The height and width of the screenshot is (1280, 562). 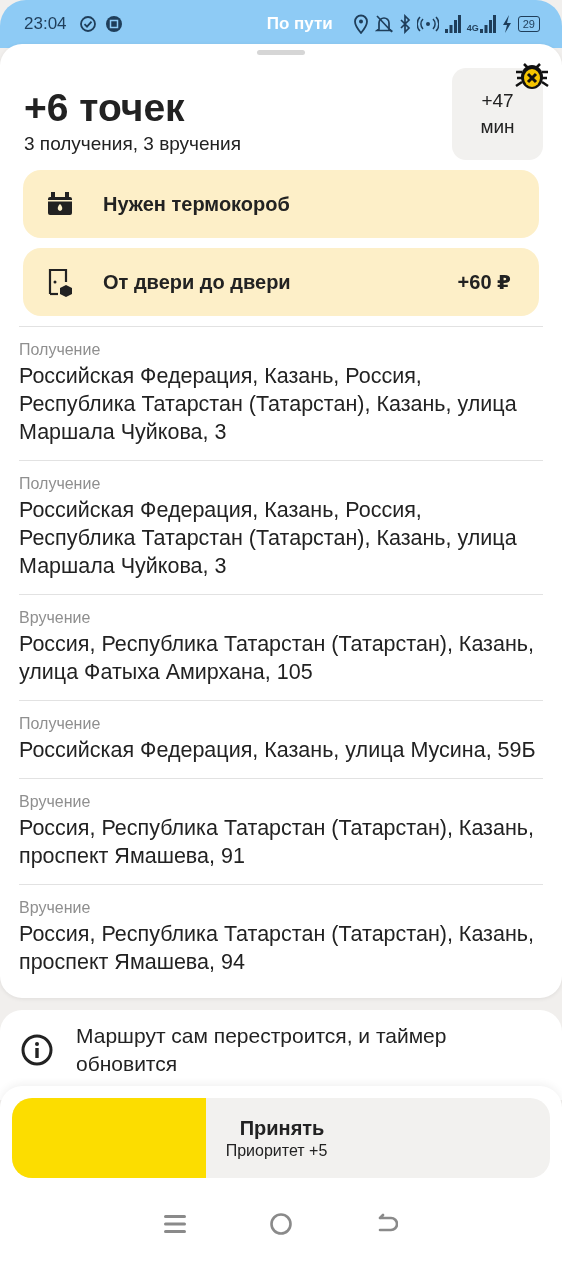 What do you see at coordinates (383, 24) in the screenshot?
I see `bell-off-icon` at bounding box center [383, 24].